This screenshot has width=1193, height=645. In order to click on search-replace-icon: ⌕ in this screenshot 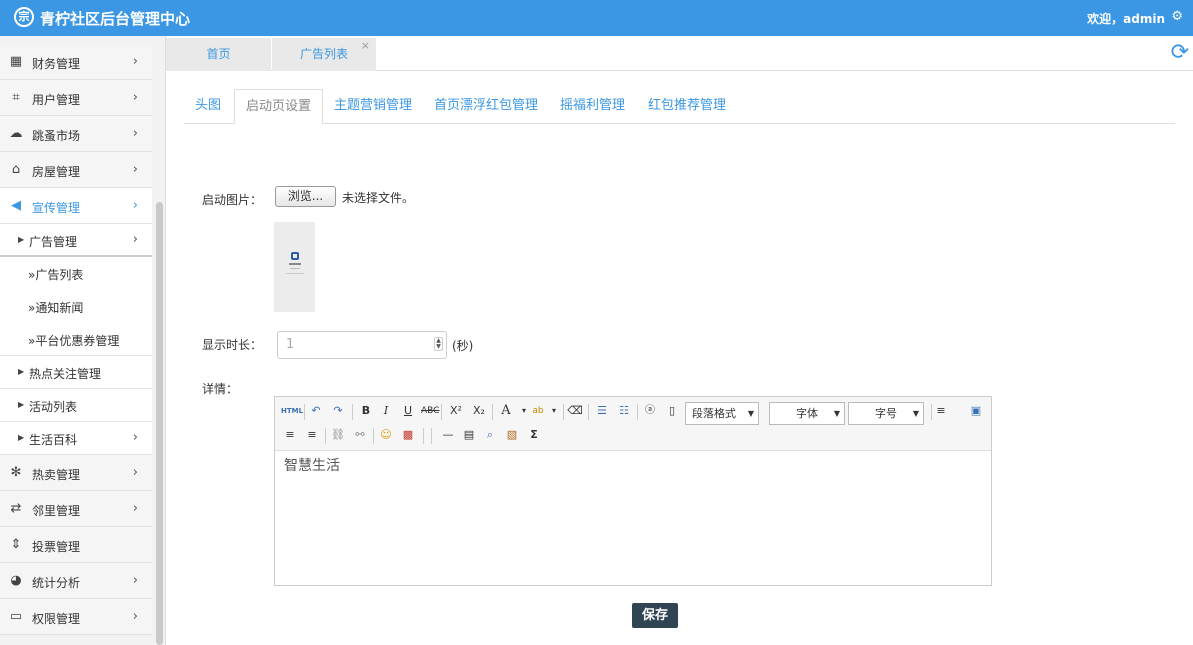, I will do `click(490, 435)`.